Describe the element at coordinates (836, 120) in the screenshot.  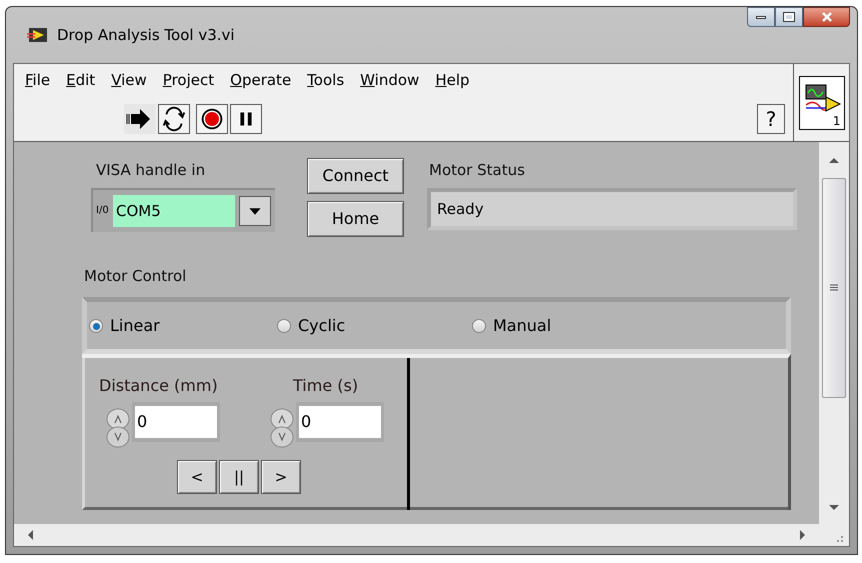
I see `vi-icon-number: 1` at that location.